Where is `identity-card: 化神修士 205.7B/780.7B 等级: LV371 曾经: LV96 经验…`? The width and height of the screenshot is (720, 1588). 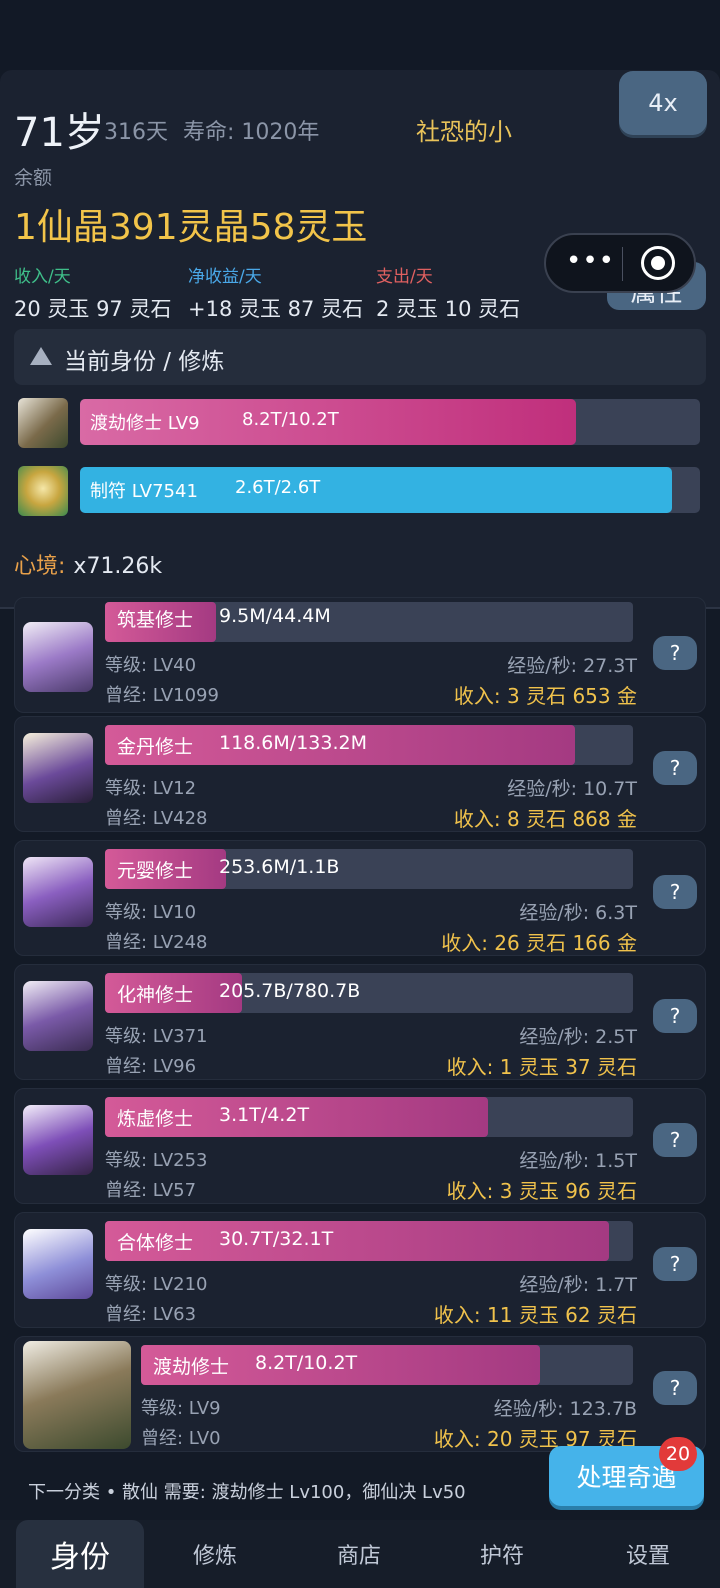
identity-card: 化神修士 205.7B/780.7B 等级: LV371 曾经: LV96 经验… is located at coordinates (360, 1022).